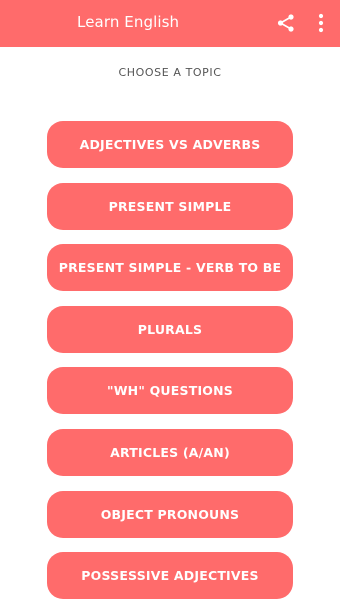  I want to click on topic-label: "WH" QUESTIONS, so click(169, 391).